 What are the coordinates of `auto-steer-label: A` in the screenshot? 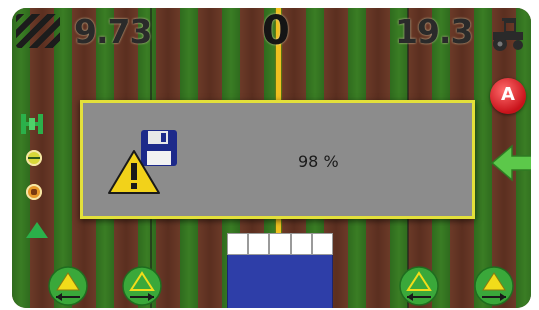 It's located at (508, 94).